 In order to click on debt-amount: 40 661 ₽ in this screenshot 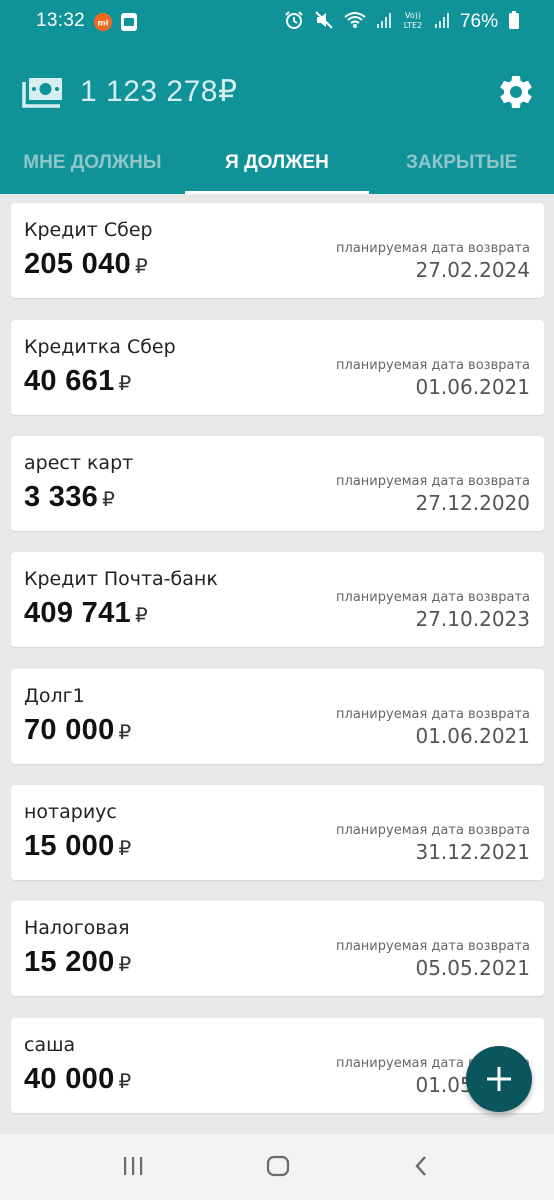, I will do `click(78, 381)`.